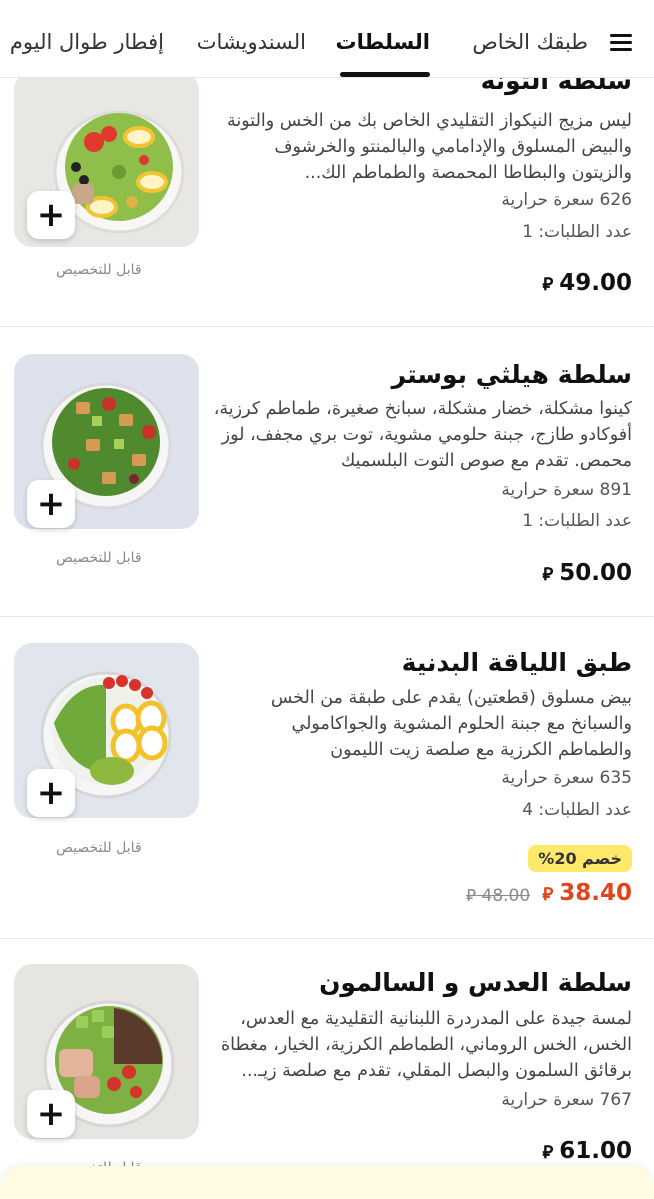  What do you see at coordinates (475, 982) in the screenshot?
I see `item-title: سلطة العدس و السالمون` at bounding box center [475, 982].